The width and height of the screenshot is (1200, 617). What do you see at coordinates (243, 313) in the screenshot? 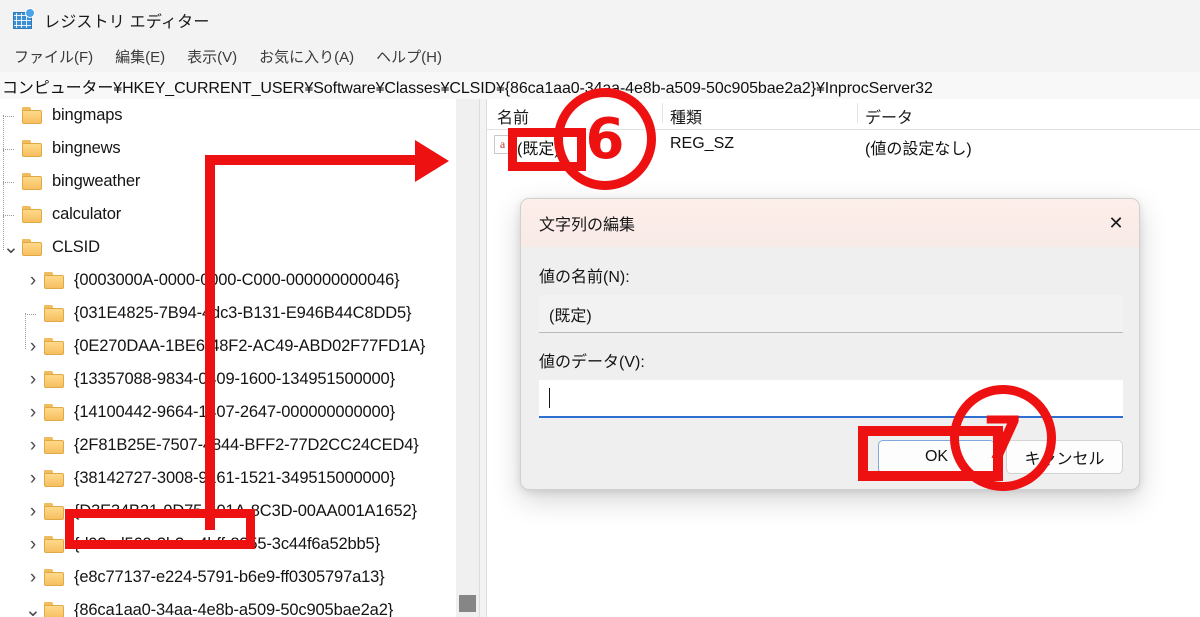
I see `tree-item-label: {031E4825-7B94-4dc3-B131-E946B44C8DD5}` at bounding box center [243, 313].